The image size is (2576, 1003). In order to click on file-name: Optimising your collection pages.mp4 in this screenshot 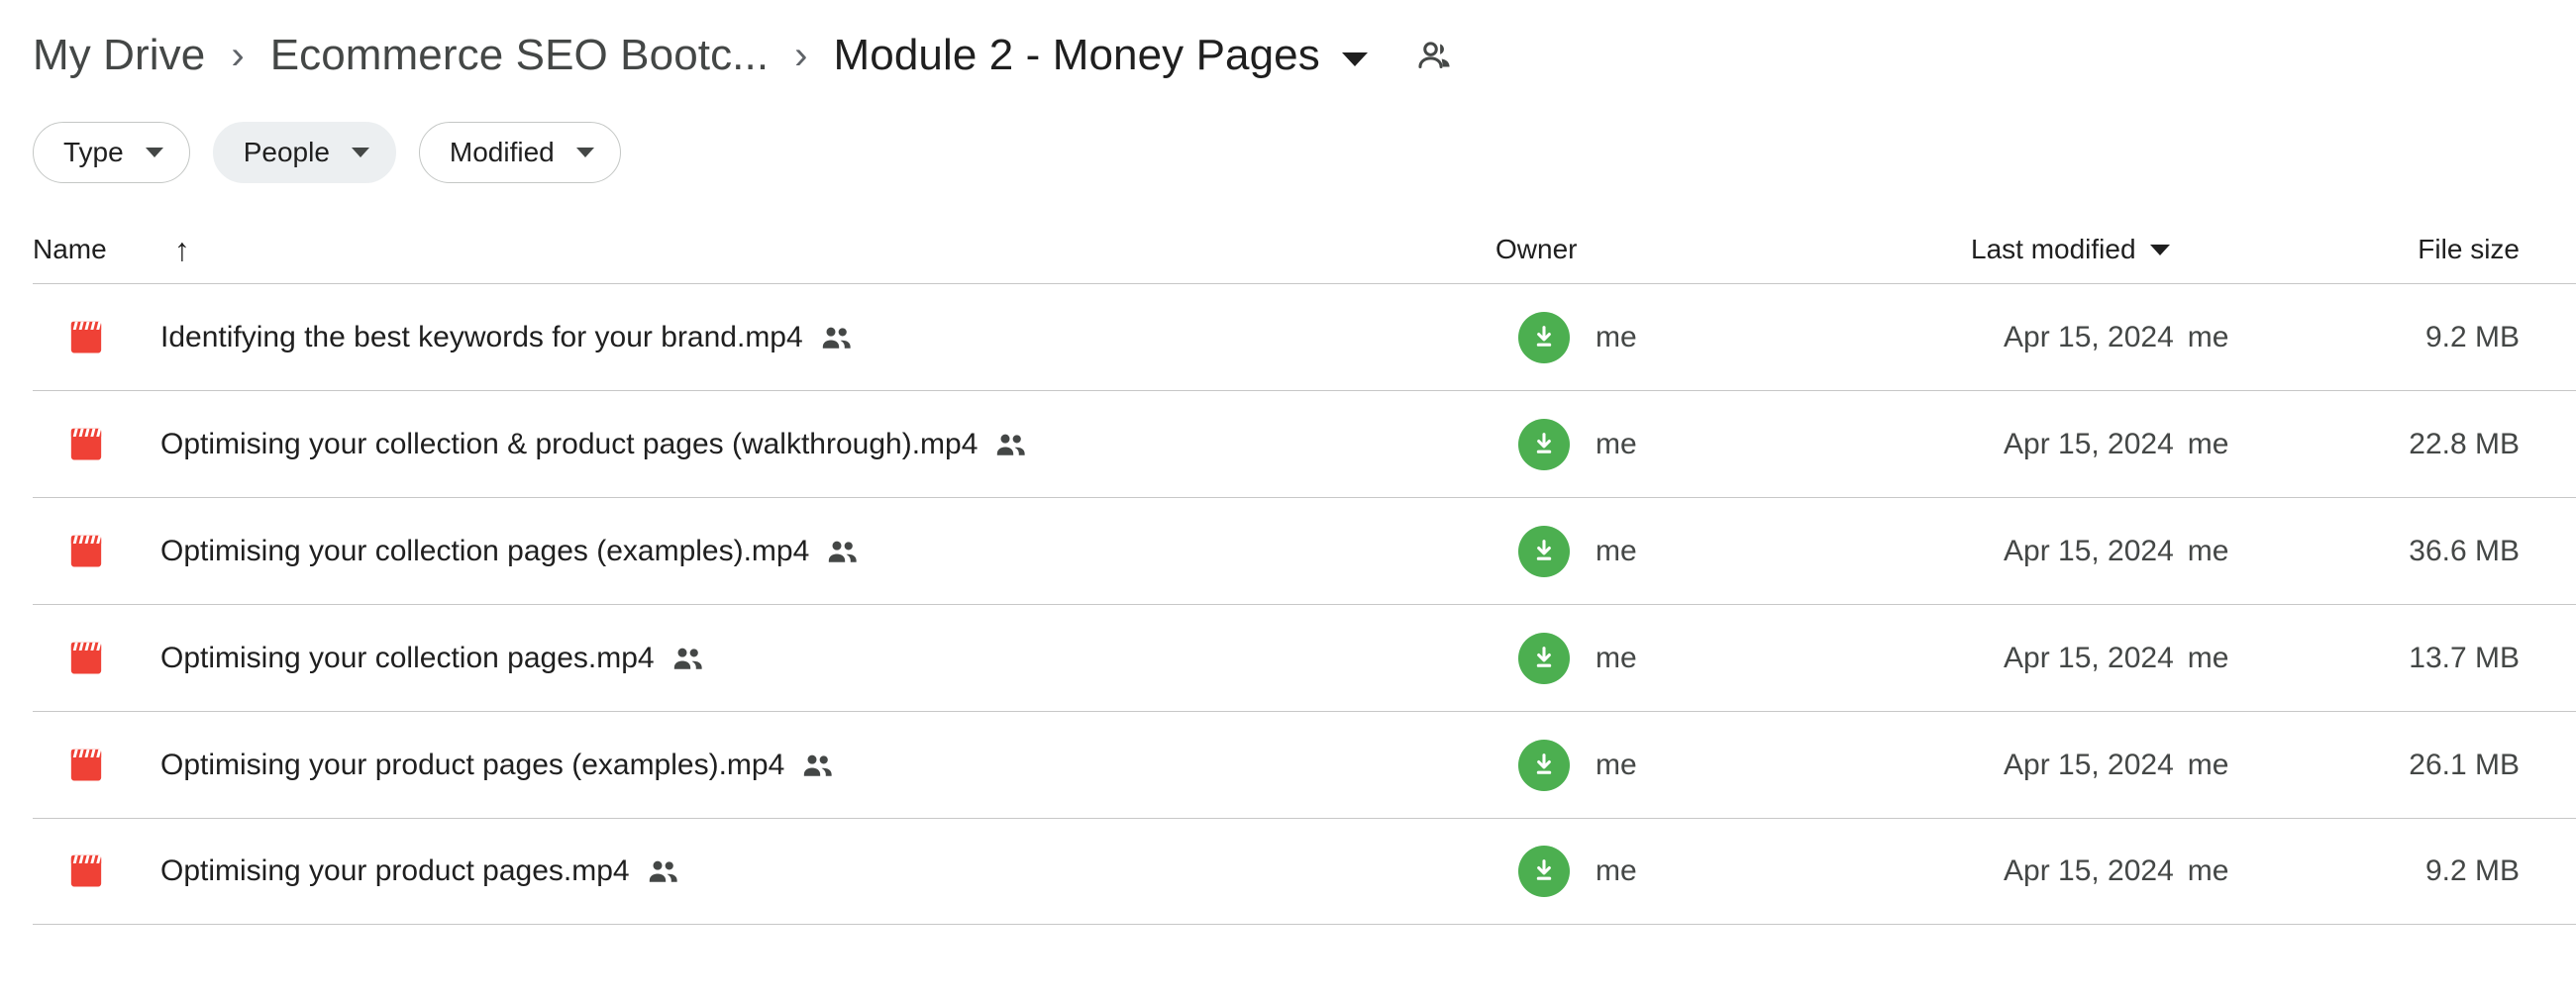, I will do `click(431, 658)`.